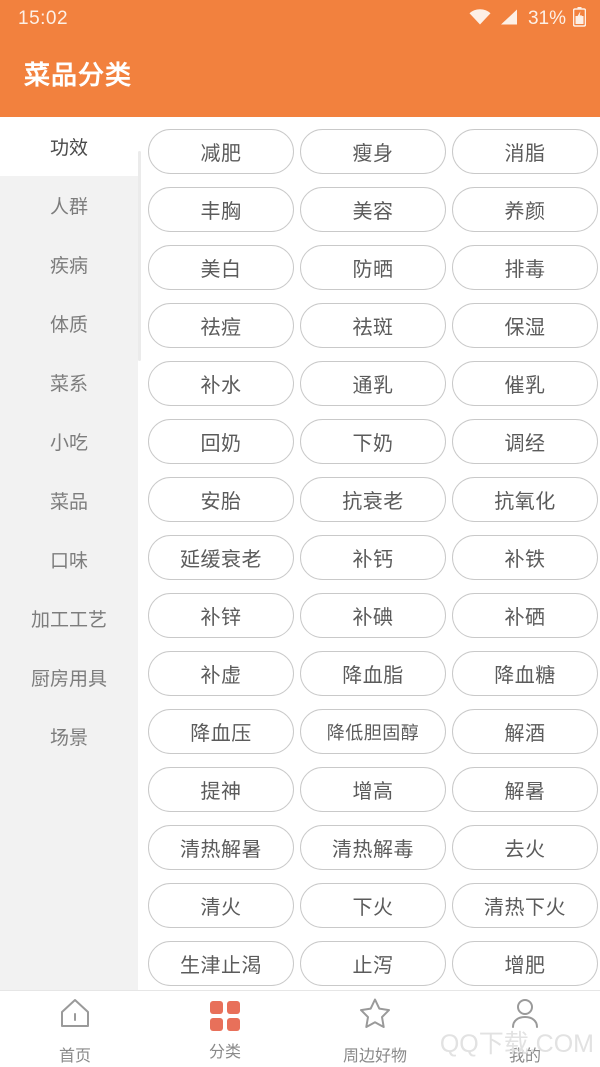  Describe the element at coordinates (525, 847) in the screenshot. I see `tag-pill: 去火` at that location.